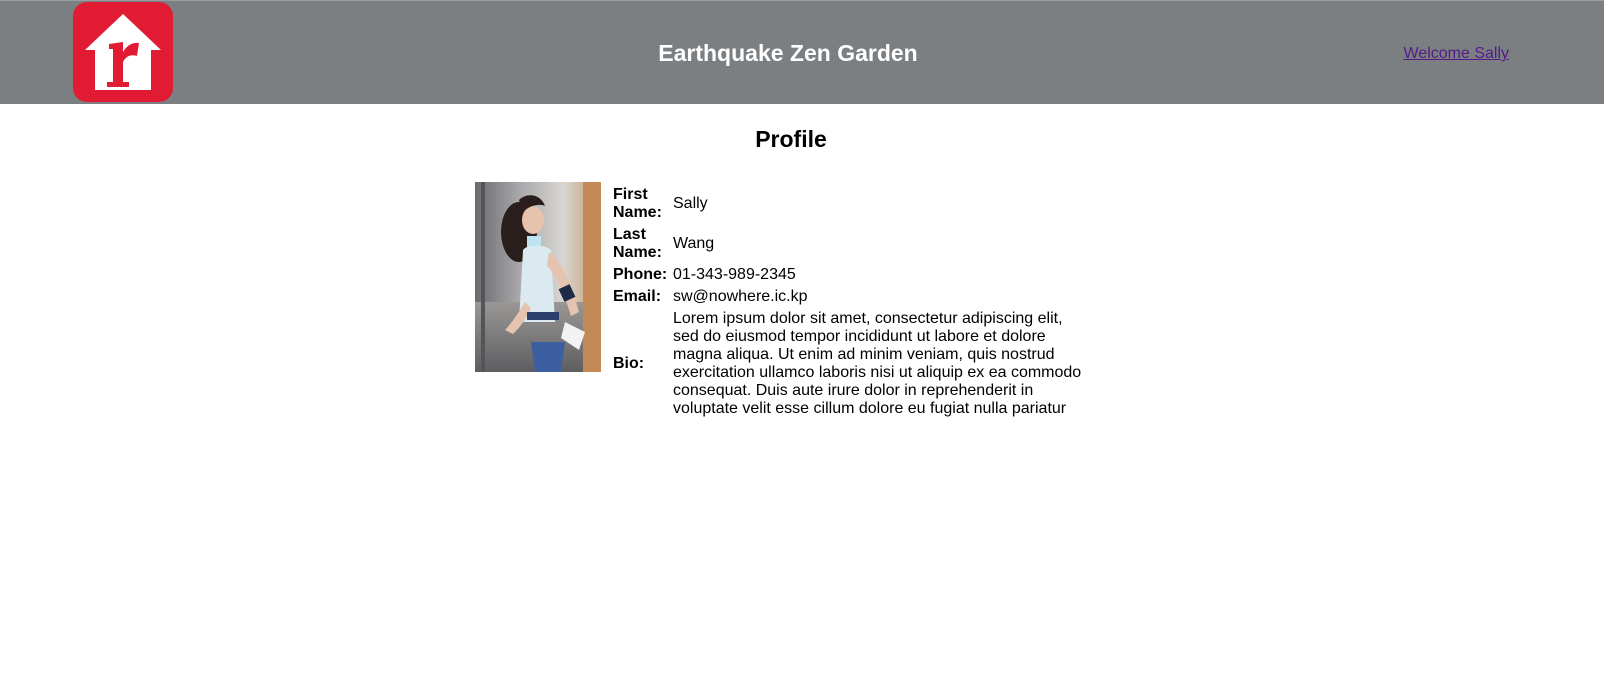  What do you see at coordinates (694, 243) in the screenshot?
I see `last-name-value: Wang` at bounding box center [694, 243].